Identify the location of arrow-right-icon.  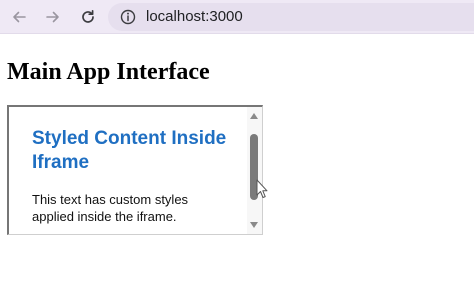
(52, 17).